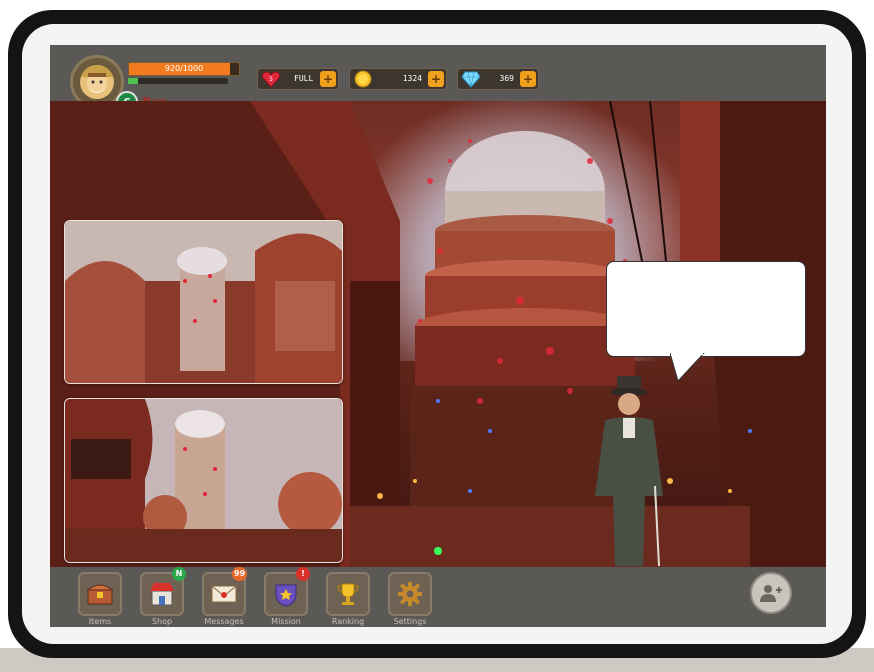 The height and width of the screenshot is (672, 874). Describe the element at coordinates (706, 309) in the screenshot. I see `speech-bubble` at that location.